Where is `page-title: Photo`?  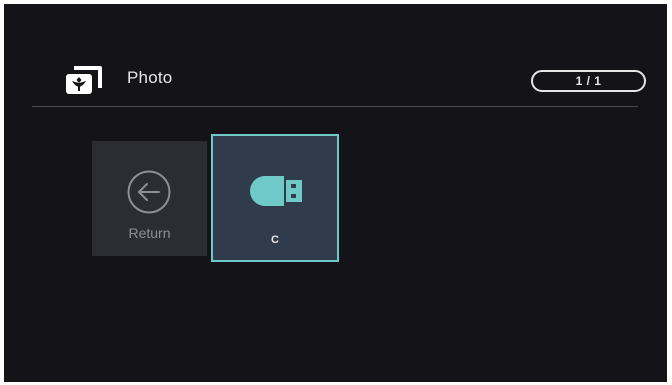
page-title: Photo is located at coordinates (150, 77).